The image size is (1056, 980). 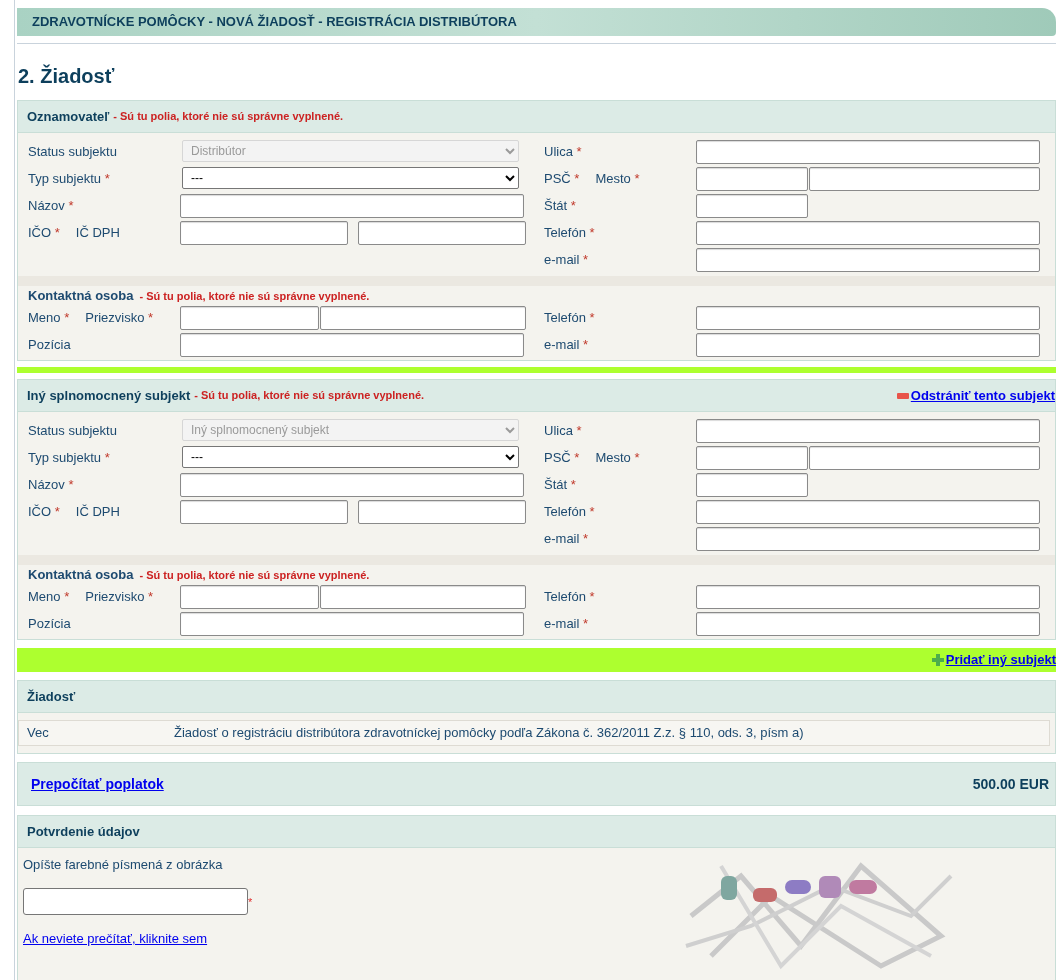 What do you see at coordinates (115, 938) in the screenshot?
I see `help-link: Ak neviete prečítať, kliknite sem` at bounding box center [115, 938].